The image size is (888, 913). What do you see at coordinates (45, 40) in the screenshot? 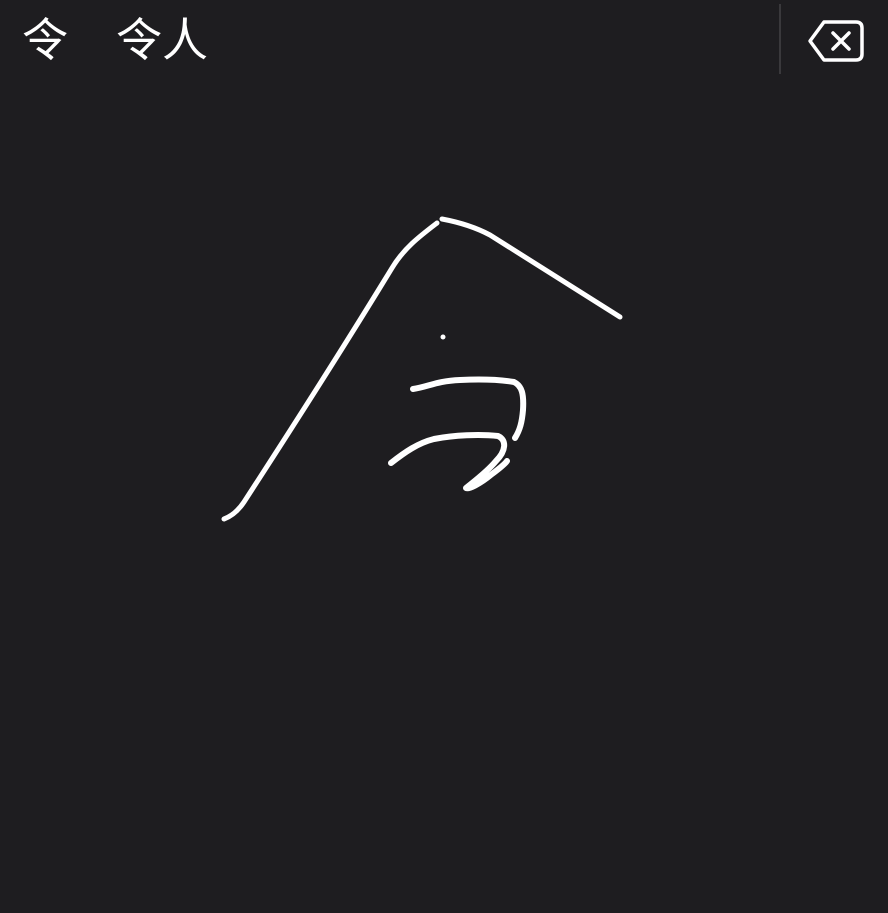
I see `candidate-item: 令` at bounding box center [45, 40].